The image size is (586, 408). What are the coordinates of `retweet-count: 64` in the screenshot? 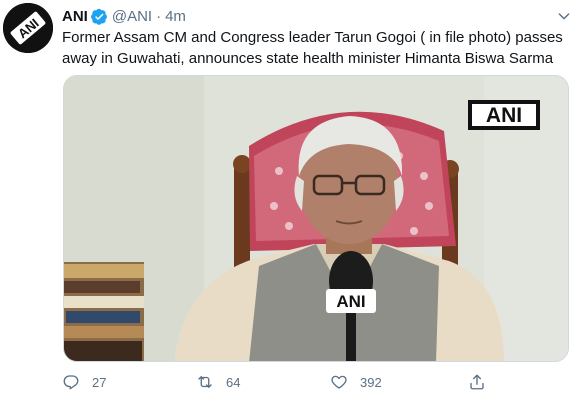 It's located at (233, 382).